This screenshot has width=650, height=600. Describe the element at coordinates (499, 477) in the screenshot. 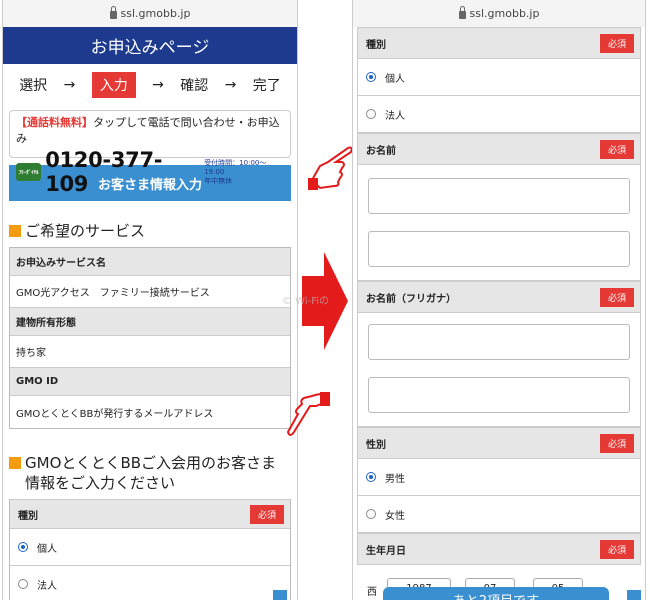

I see `radio-male: 男性` at that location.